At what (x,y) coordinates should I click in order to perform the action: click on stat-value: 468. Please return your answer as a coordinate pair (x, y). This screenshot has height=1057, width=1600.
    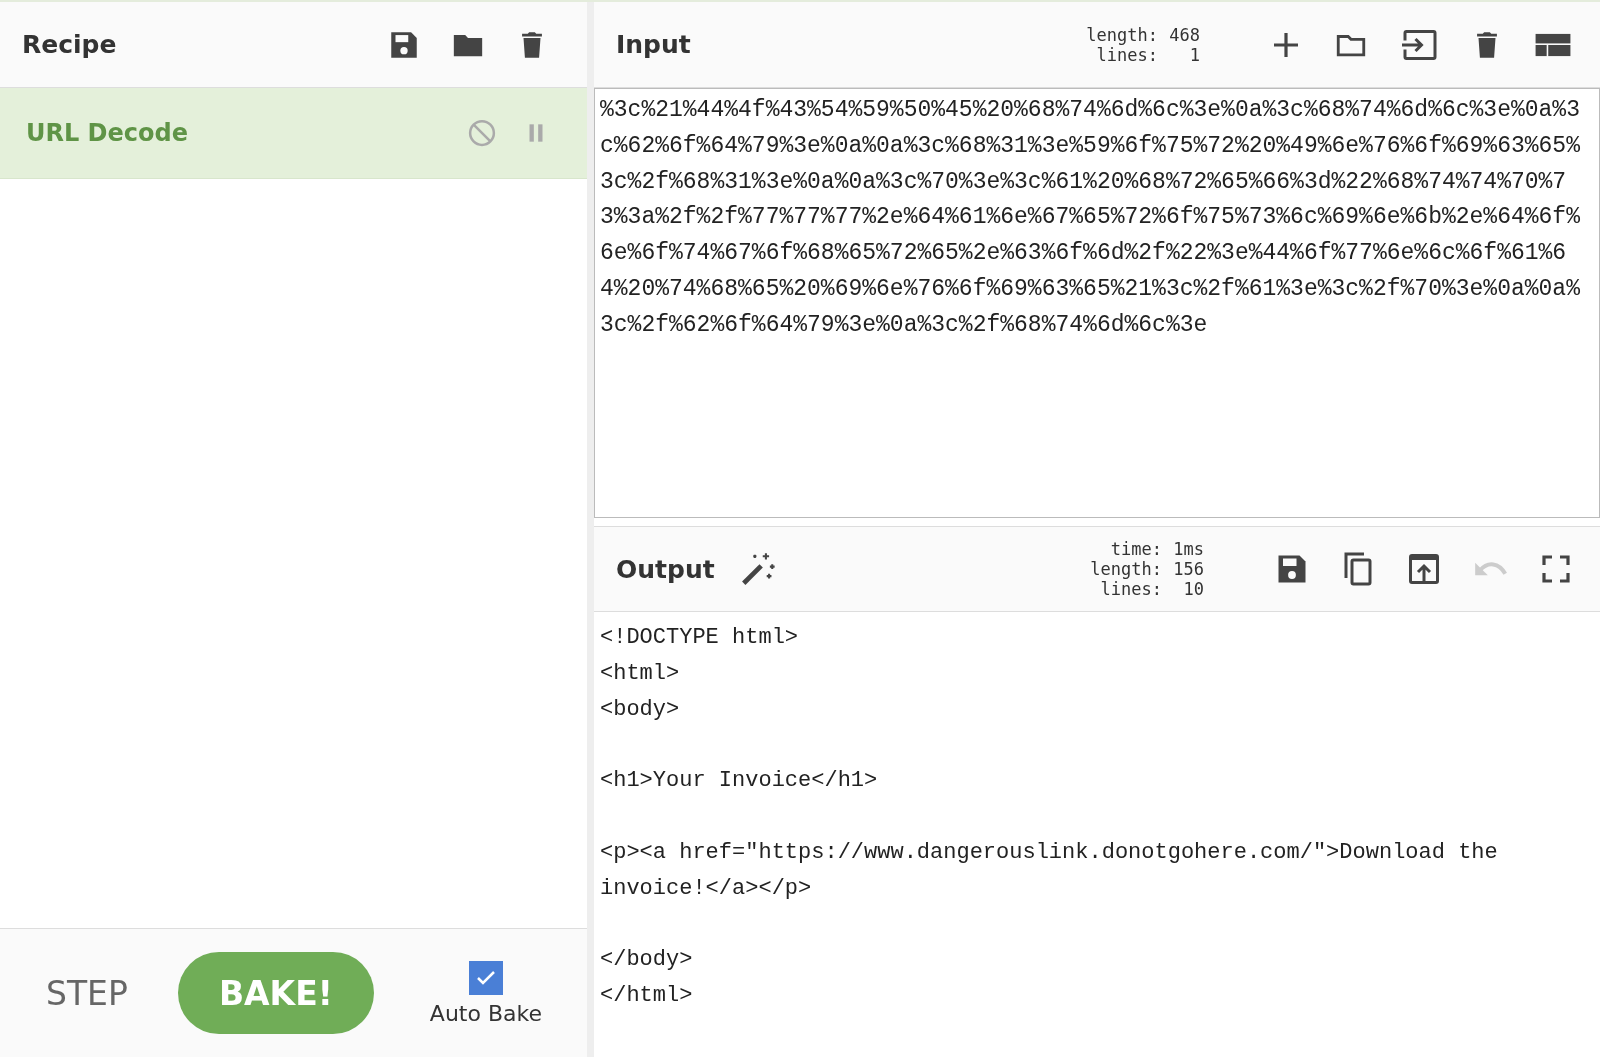
    Looking at the image, I should click on (1184, 34).